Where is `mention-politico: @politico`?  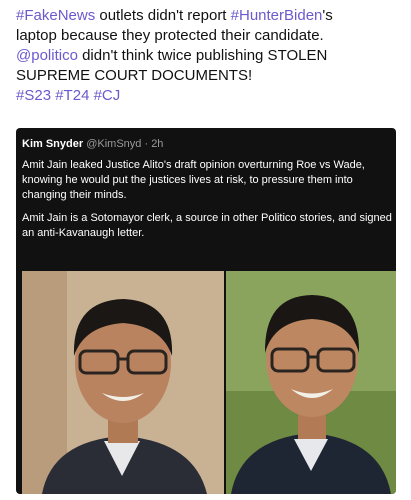 mention-politico: @politico is located at coordinates (47, 55).